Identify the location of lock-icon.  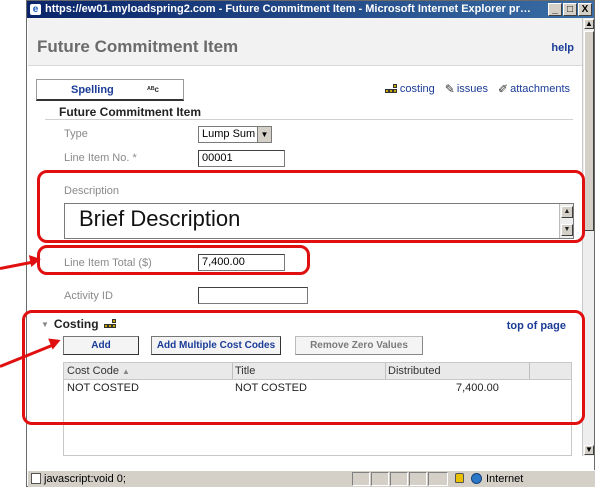
(459, 478).